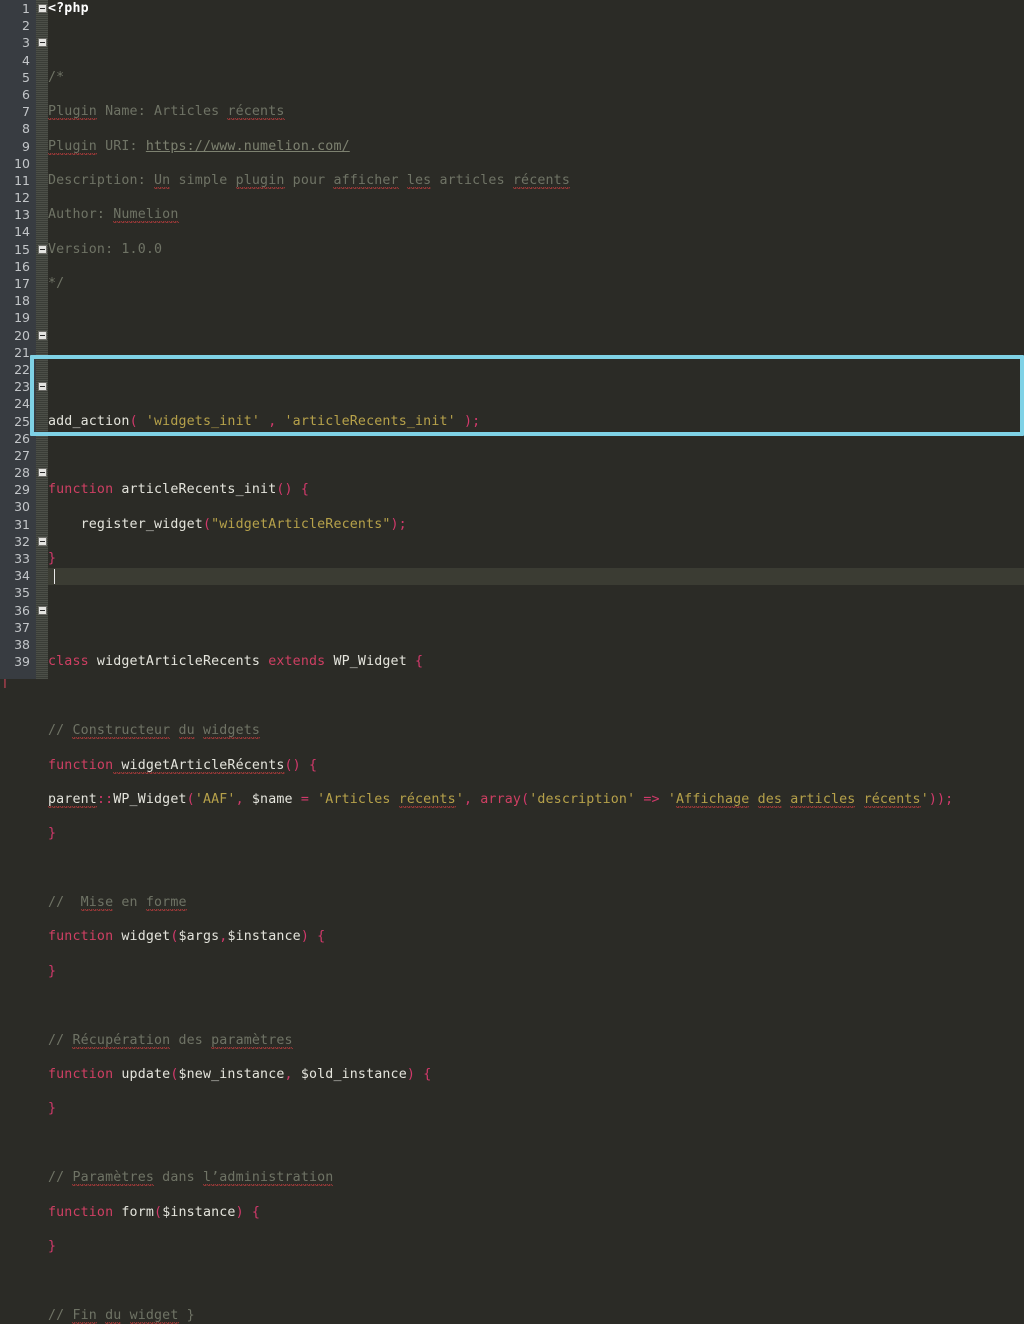  I want to click on code-line: function articleRecents_init() {, so click(536, 489).